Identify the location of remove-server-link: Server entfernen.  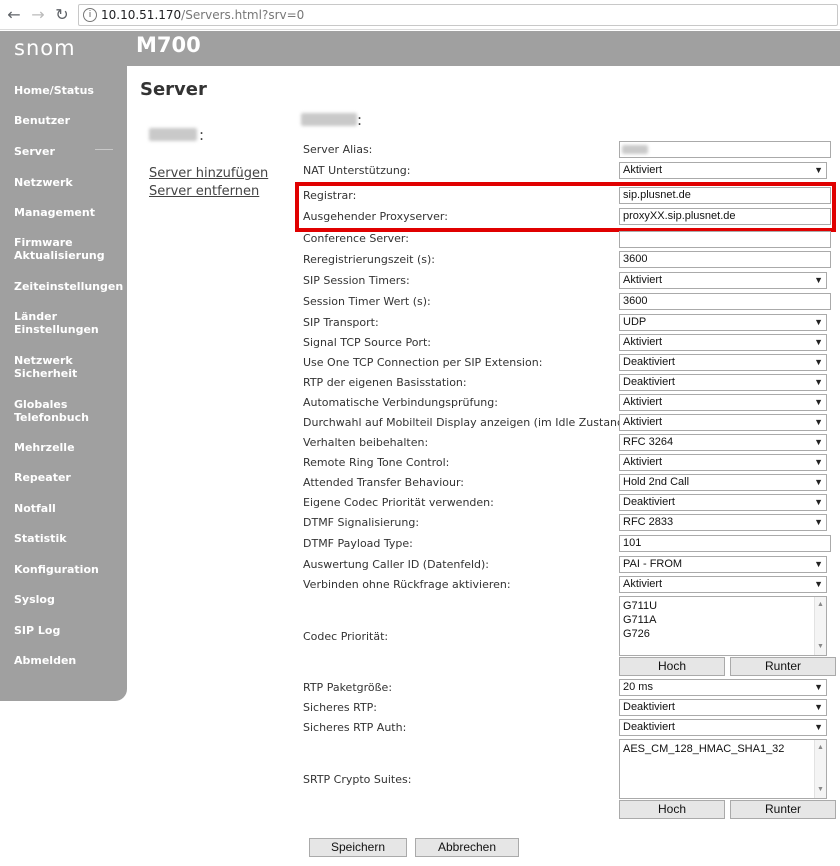
(204, 191).